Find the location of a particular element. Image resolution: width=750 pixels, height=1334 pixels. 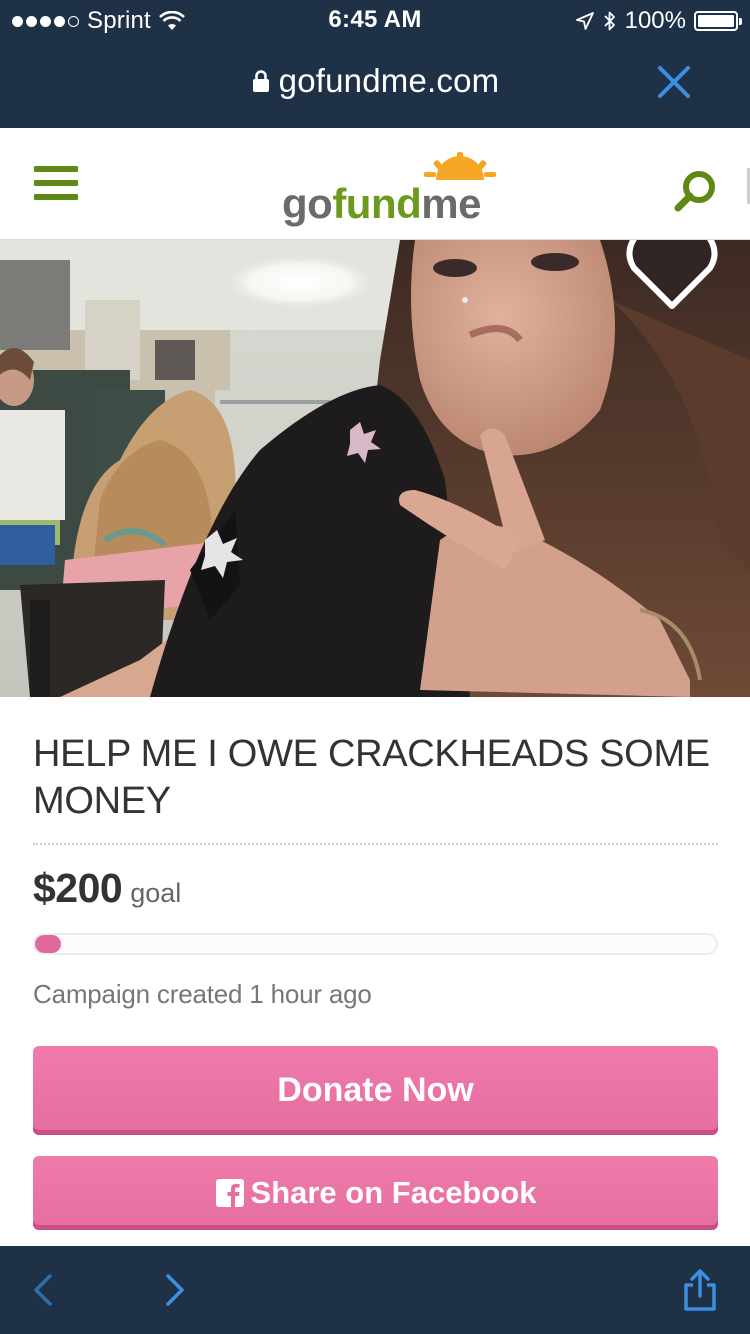

chevron-right-icon is located at coordinates (174, 1290).